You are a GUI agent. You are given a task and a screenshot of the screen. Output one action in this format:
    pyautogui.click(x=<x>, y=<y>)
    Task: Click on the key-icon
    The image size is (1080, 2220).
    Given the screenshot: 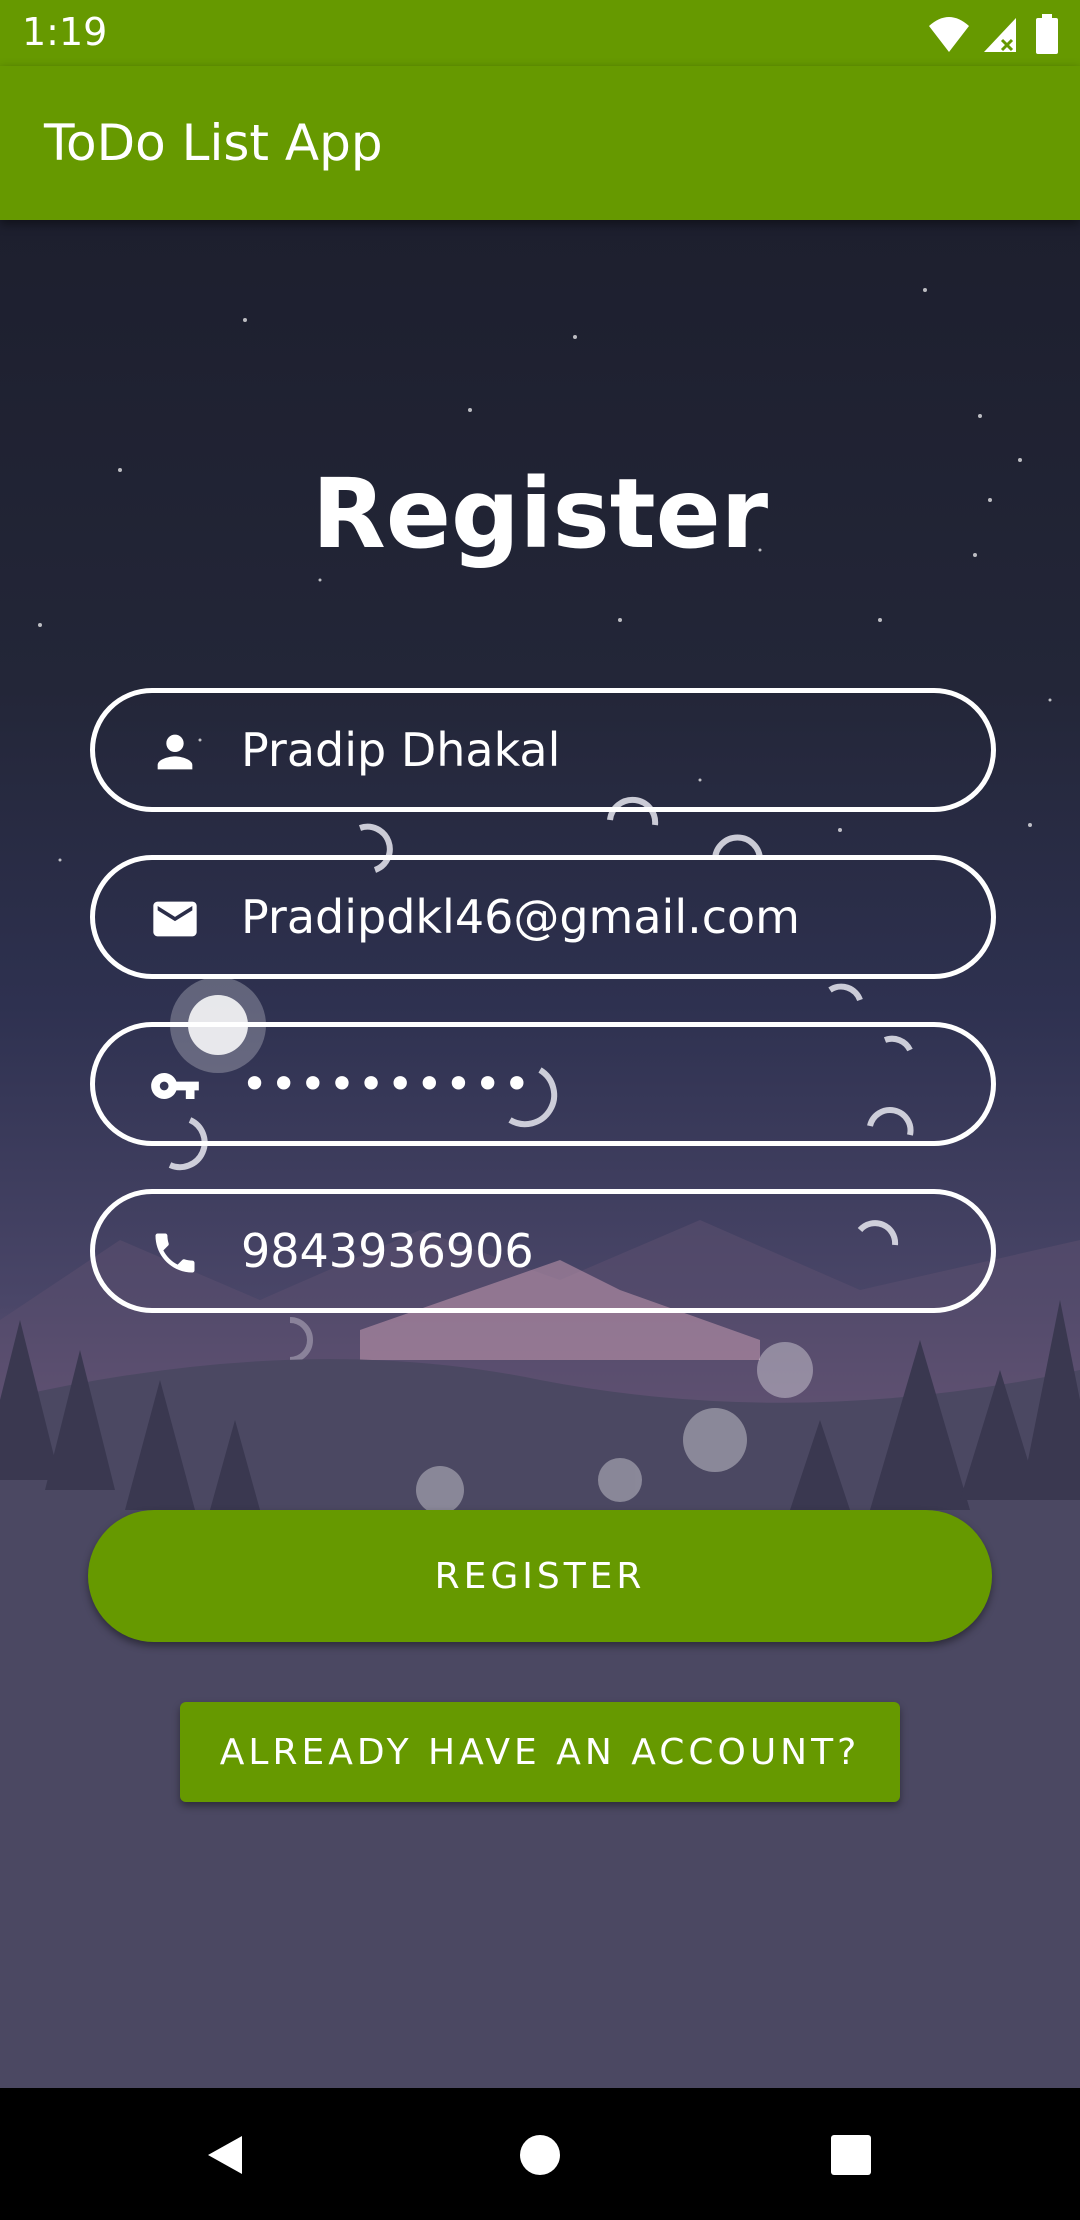 What is the action you would take?
    pyautogui.click(x=175, y=1086)
    